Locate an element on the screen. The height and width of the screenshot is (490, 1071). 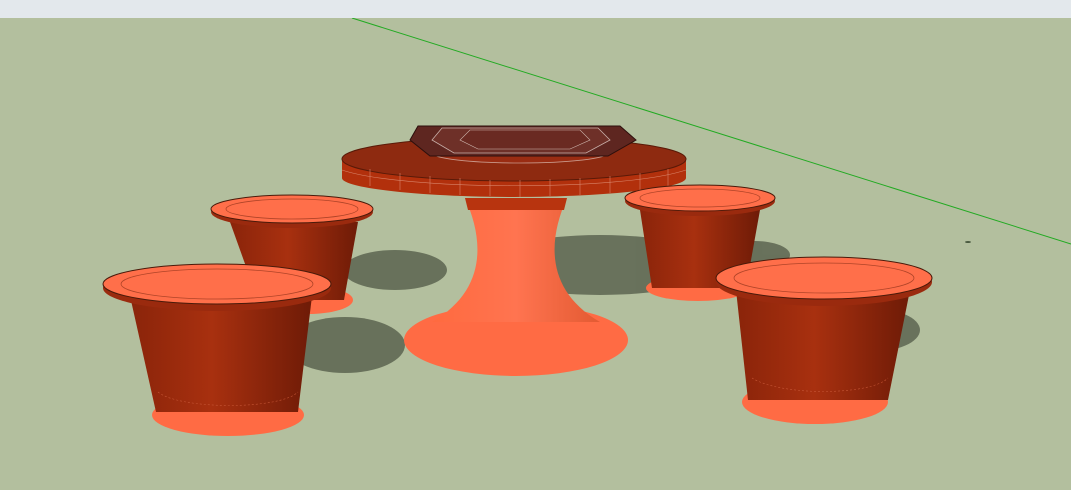
top-toolbar-strip is located at coordinates (535, 9).